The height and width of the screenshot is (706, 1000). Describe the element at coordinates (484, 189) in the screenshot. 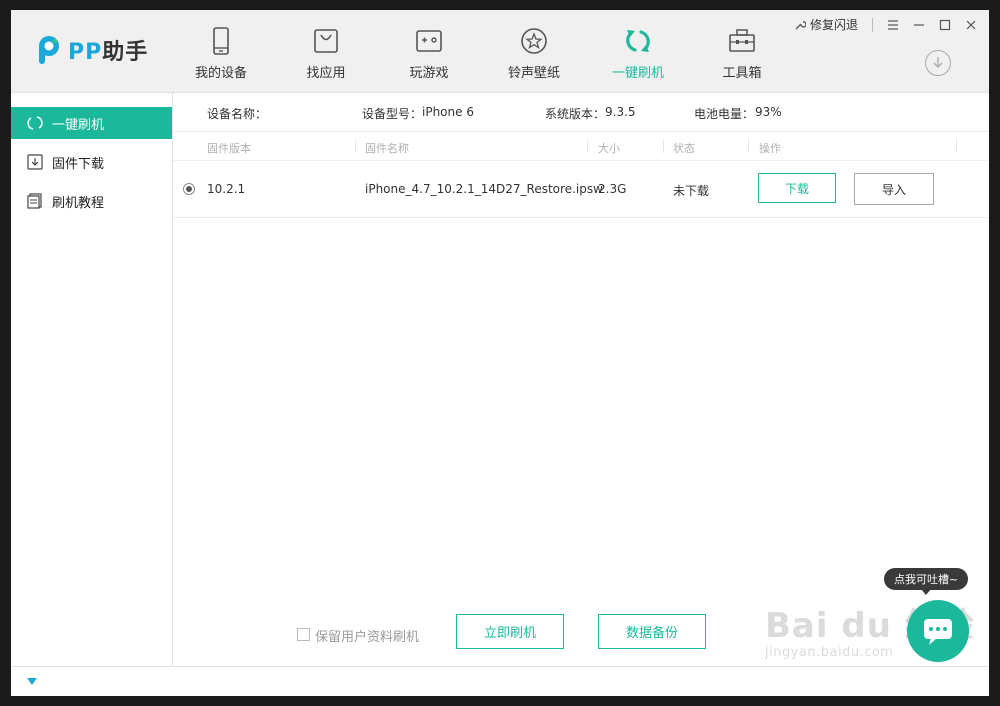

I see `firmware-name: iPhone_4.7_10.2.1_14D27_Restore.ipsw` at that location.